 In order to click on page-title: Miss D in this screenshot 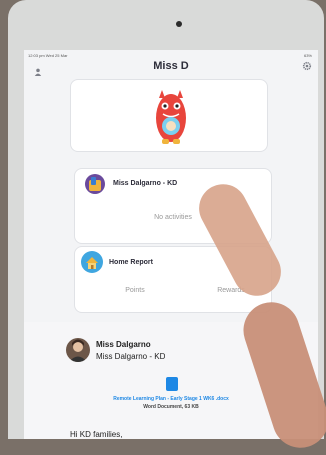, I will do `click(171, 66)`.